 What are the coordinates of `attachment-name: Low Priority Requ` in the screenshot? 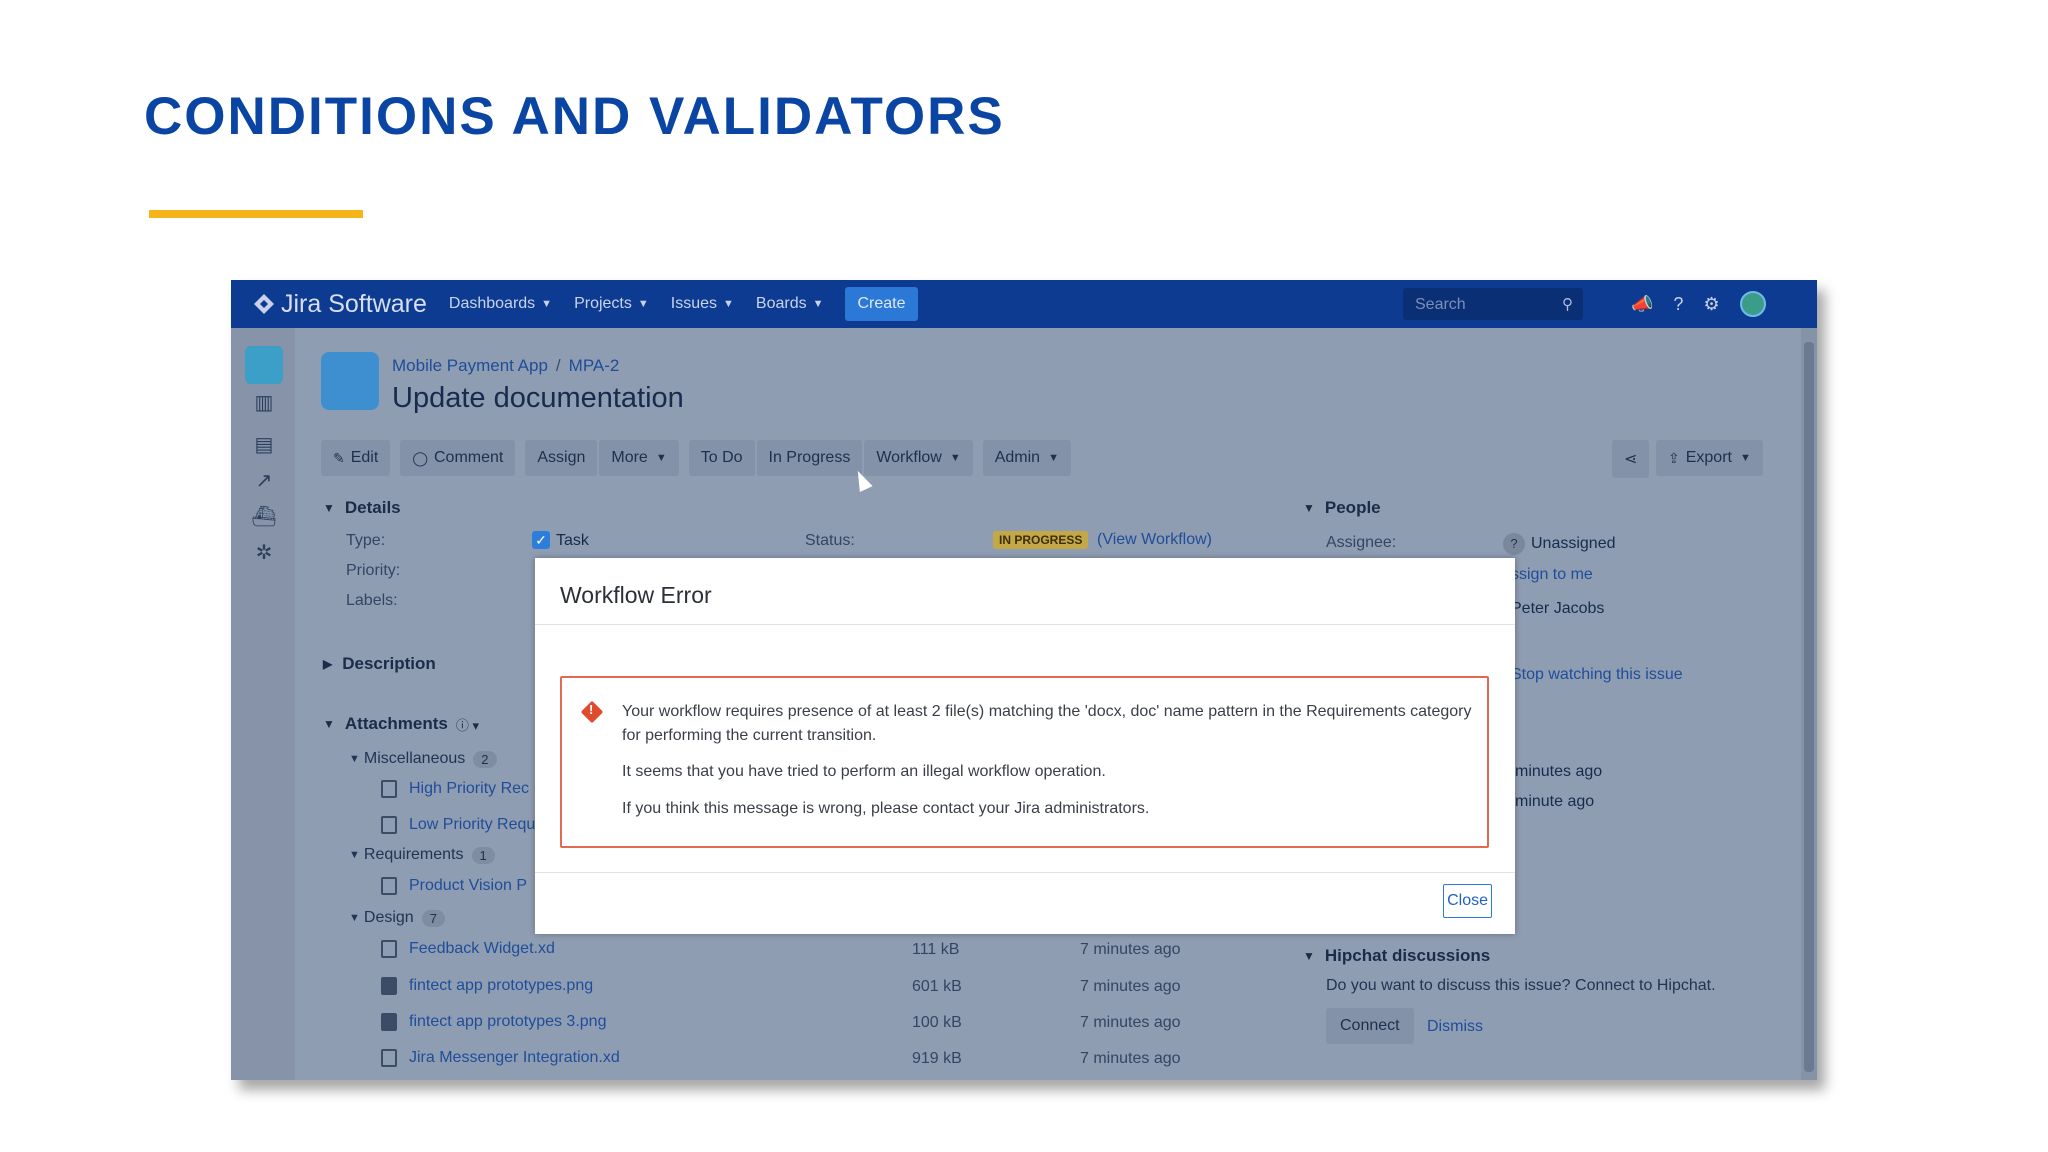 It's located at (472, 824).